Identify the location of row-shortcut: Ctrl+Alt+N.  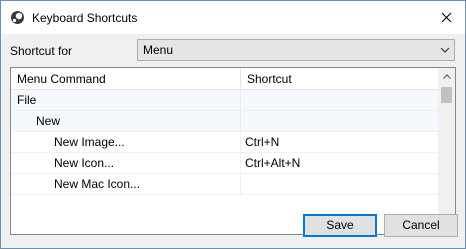
(340, 163).